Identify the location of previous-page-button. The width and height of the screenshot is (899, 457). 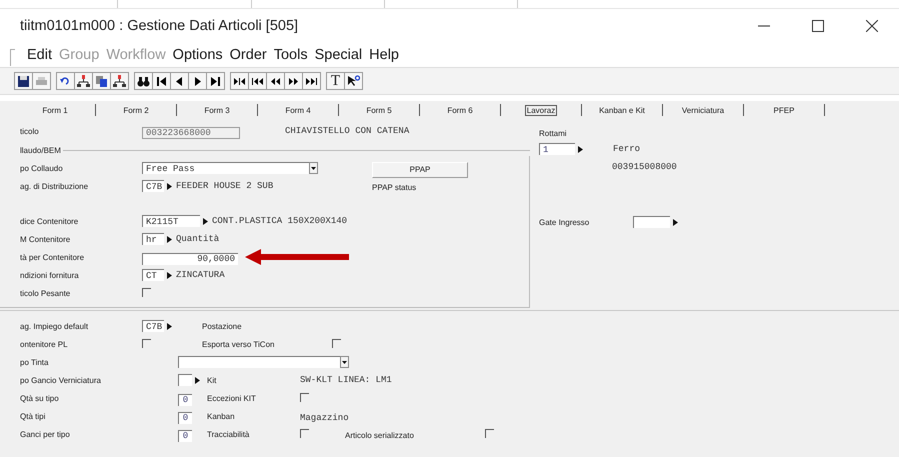
(275, 81).